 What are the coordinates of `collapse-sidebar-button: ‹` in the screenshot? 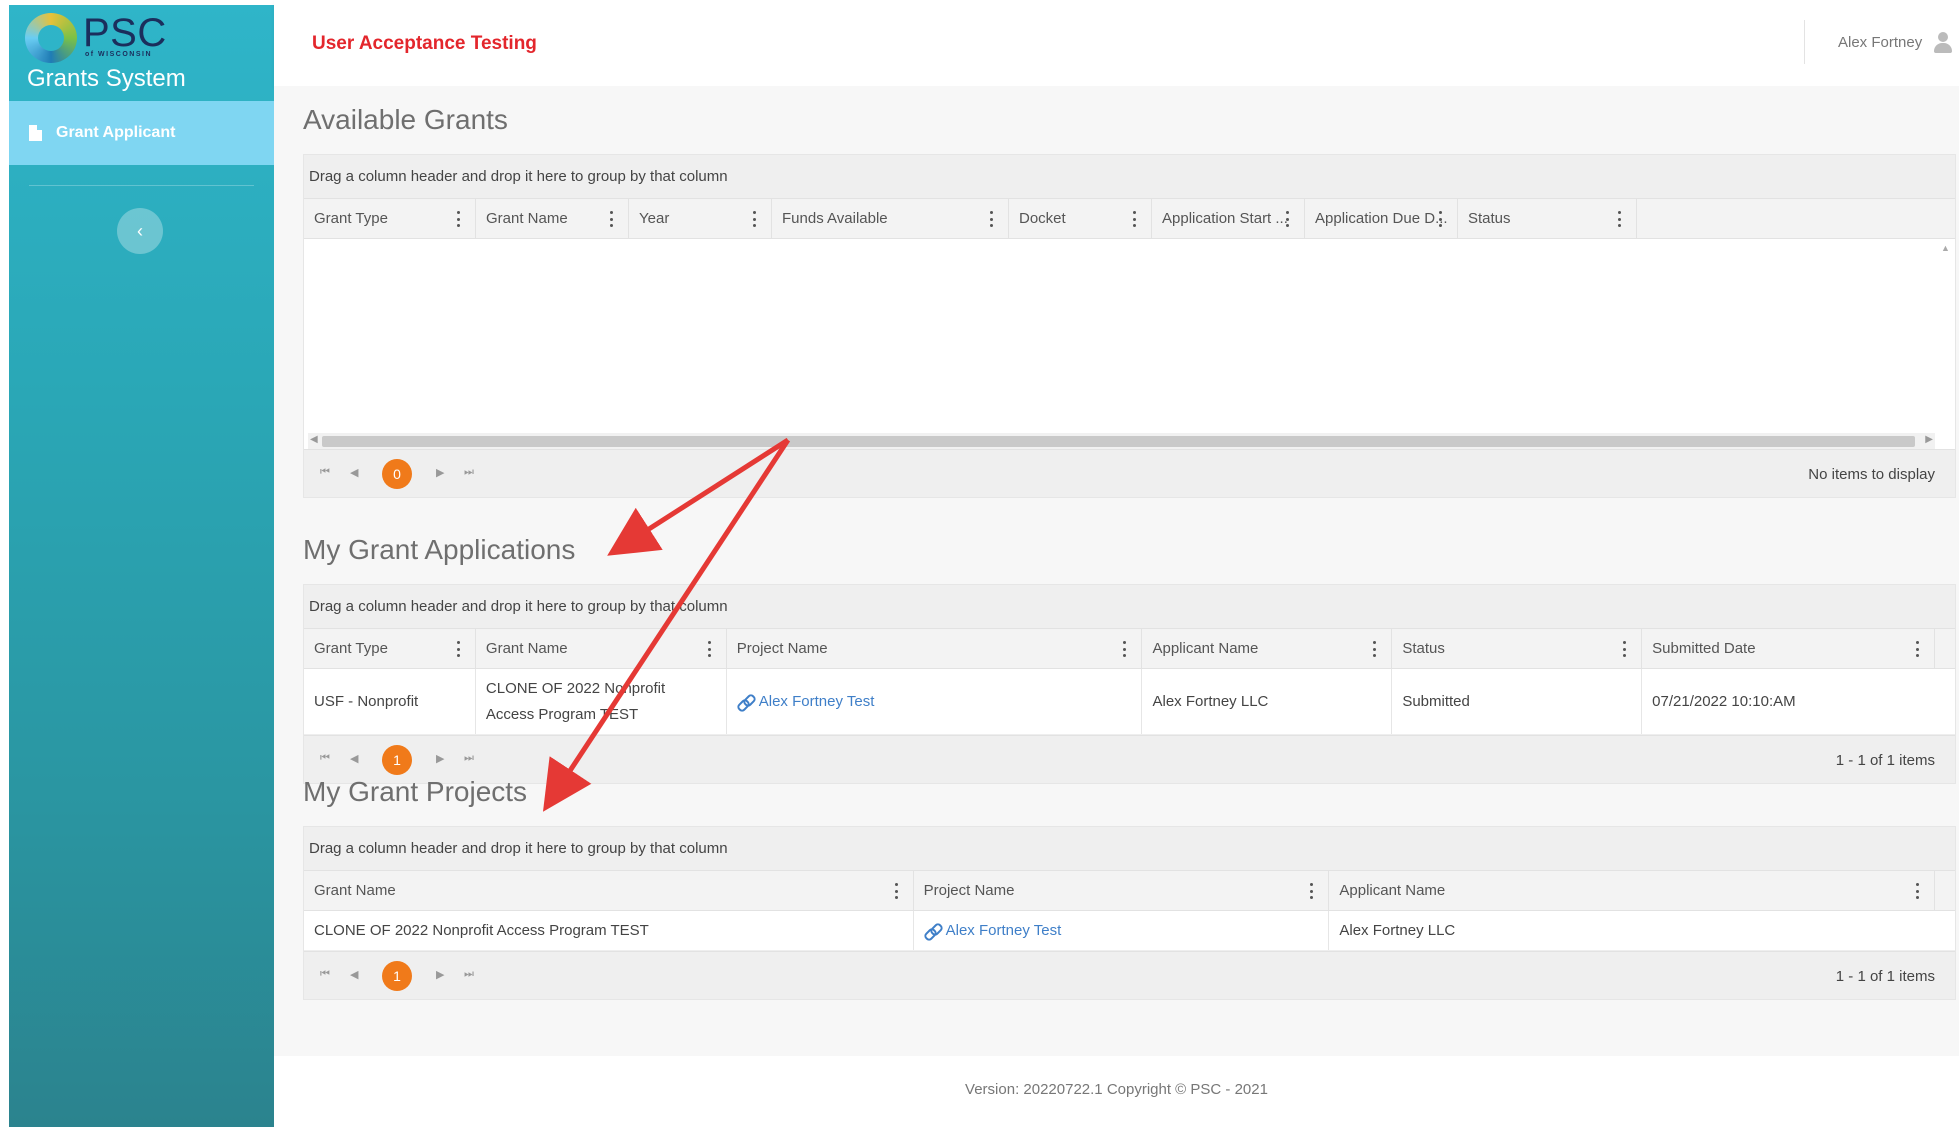 It's located at (140, 231).